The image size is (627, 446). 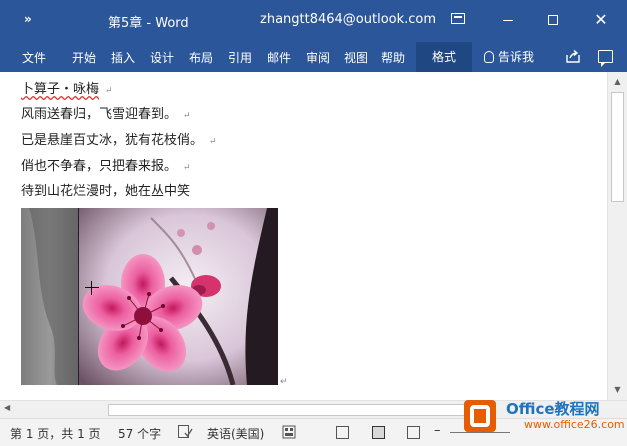 What do you see at coordinates (553, 409) in the screenshot?
I see `watermark-site-name: Office教程网` at bounding box center [553, 409].